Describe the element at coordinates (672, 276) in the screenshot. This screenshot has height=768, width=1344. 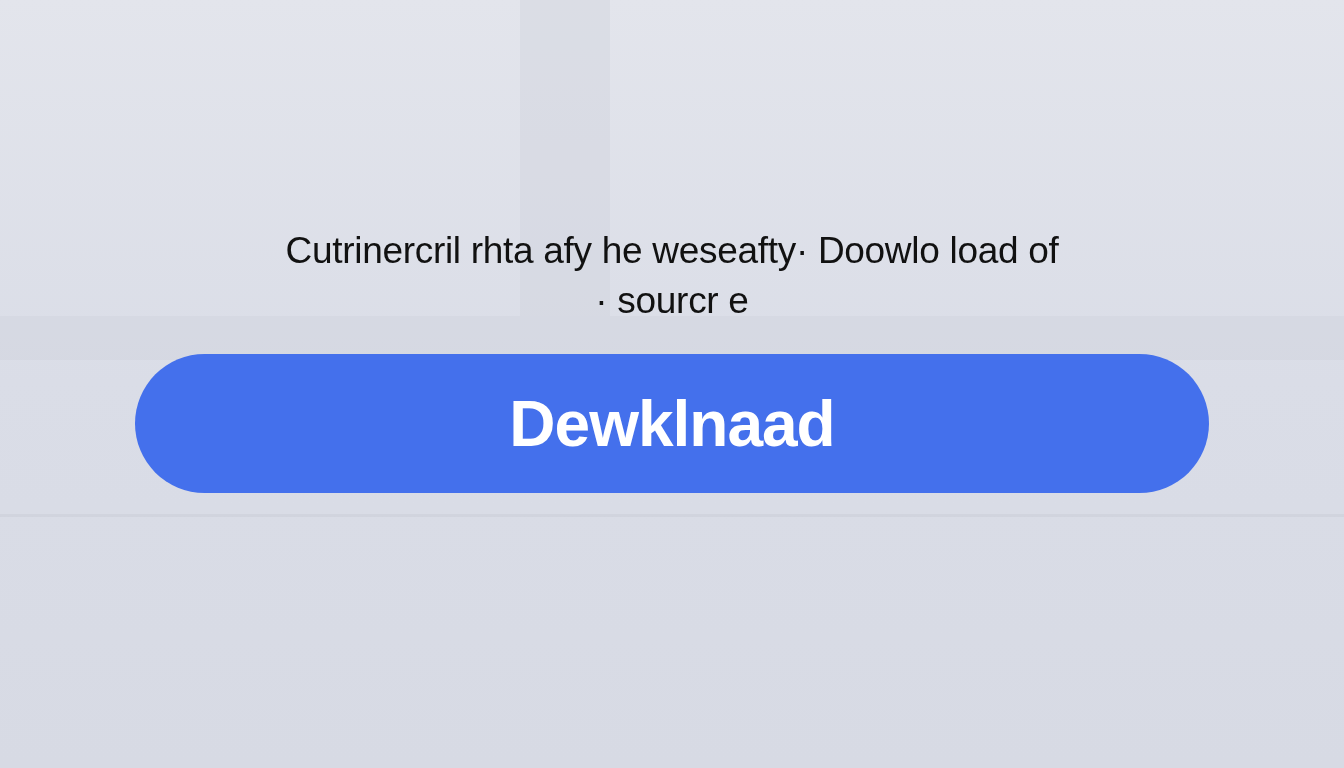
I see `message-text: Cutrinercril rhta afy he weseafty· Doowlo load of · sourcr e` at that location.